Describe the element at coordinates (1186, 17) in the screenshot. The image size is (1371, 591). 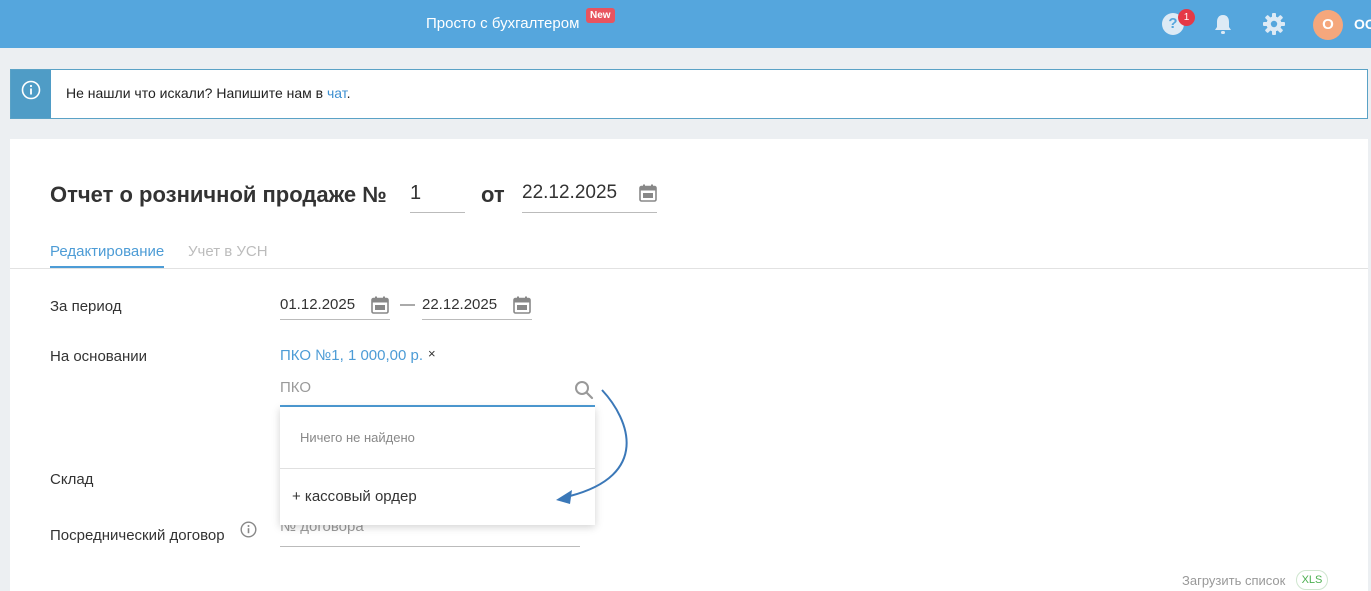
I see `help-count-badge: 1` at that location.